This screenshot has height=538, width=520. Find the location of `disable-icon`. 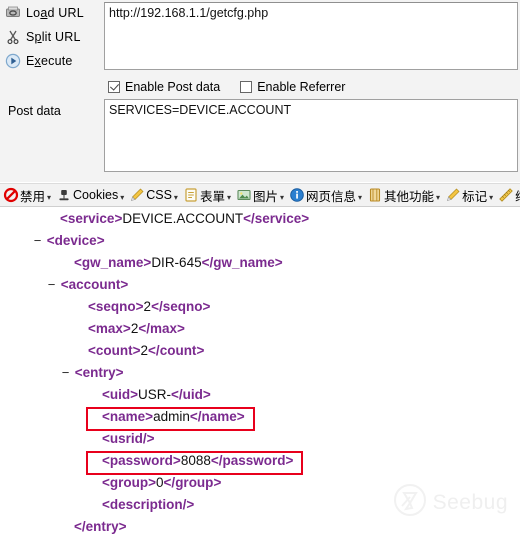

disable-icon is located at coordinates (11, 195).